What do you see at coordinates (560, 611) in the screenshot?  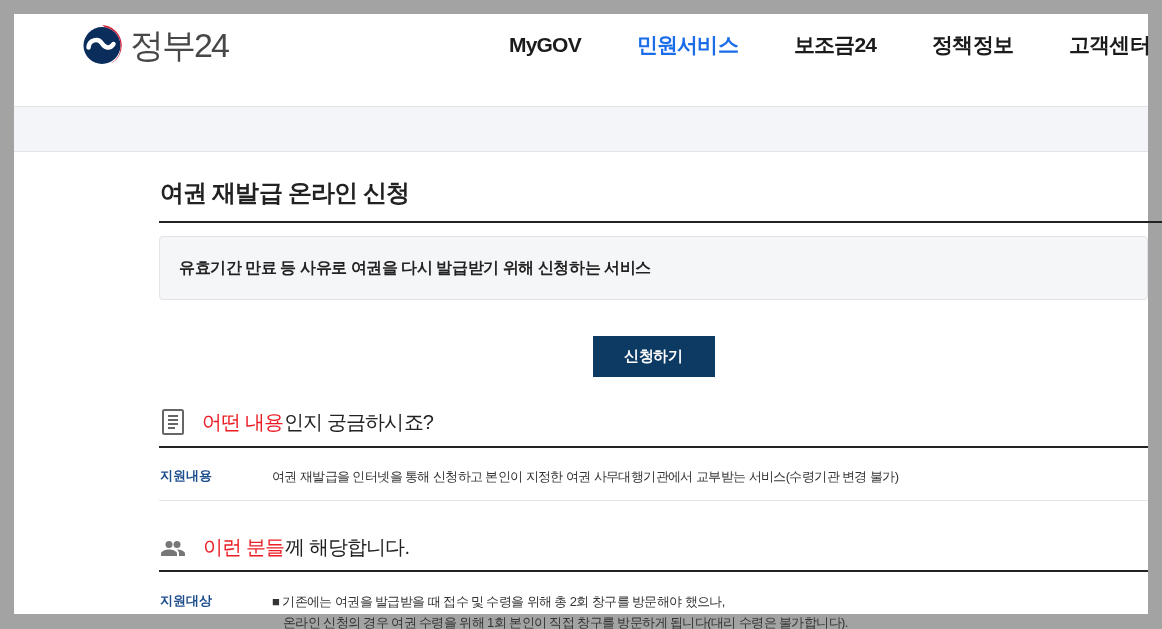 I see `row-text: ■ 기존에는 여권을 발급받을 때 접수 및 수령을 위해 총 2회 창구를 방문해야 했으나, 온라인 신청의 경우 여권 수령을 위해 1회 본인이 직접 창구를 방문하게 됩니다(대리 수령은 불가합니다).` at bounding box center [560, 611].